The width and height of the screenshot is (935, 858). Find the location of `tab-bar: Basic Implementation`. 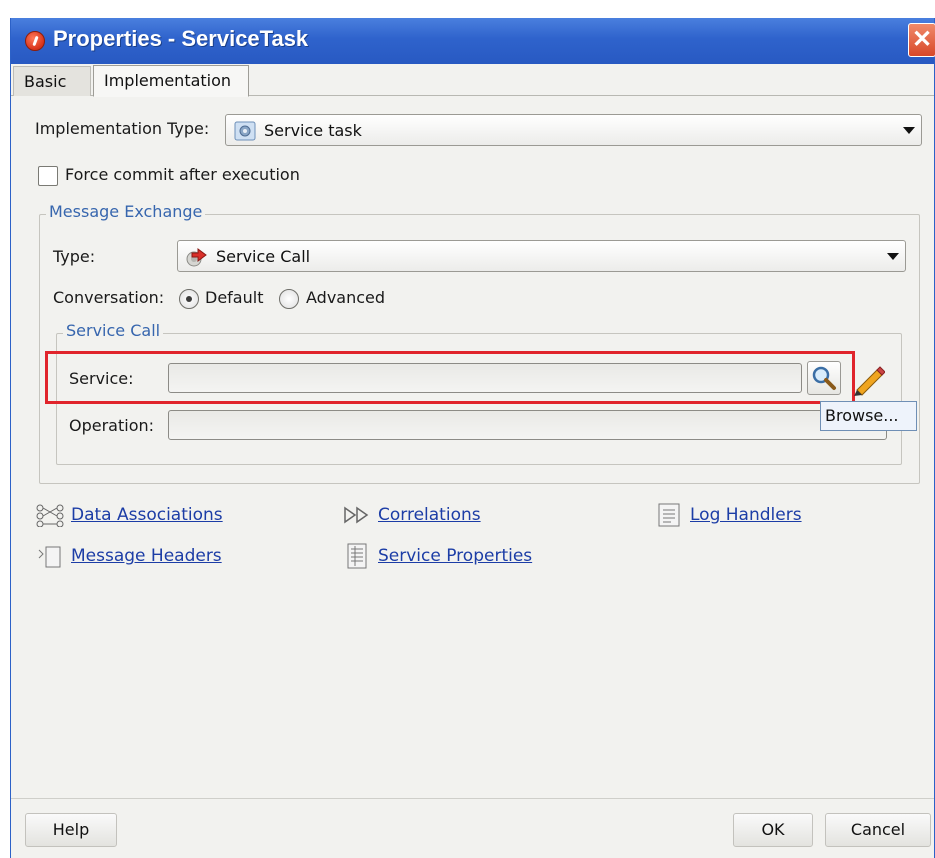

tab-bar: Basic Implementation is located at coordinates (472, 80).